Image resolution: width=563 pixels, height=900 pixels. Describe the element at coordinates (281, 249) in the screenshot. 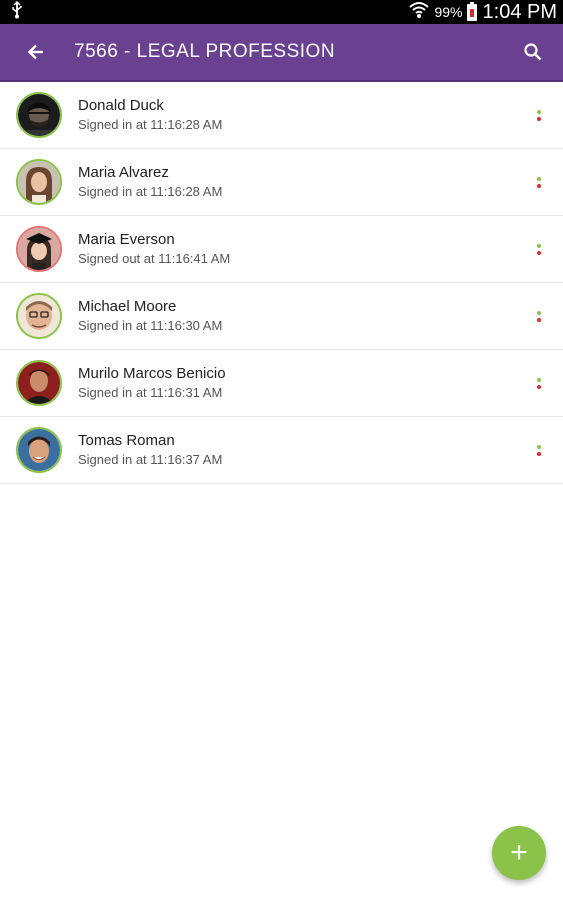

I see `list-item: Maria Everson Signed out at 11:16:41 AM` at that location.